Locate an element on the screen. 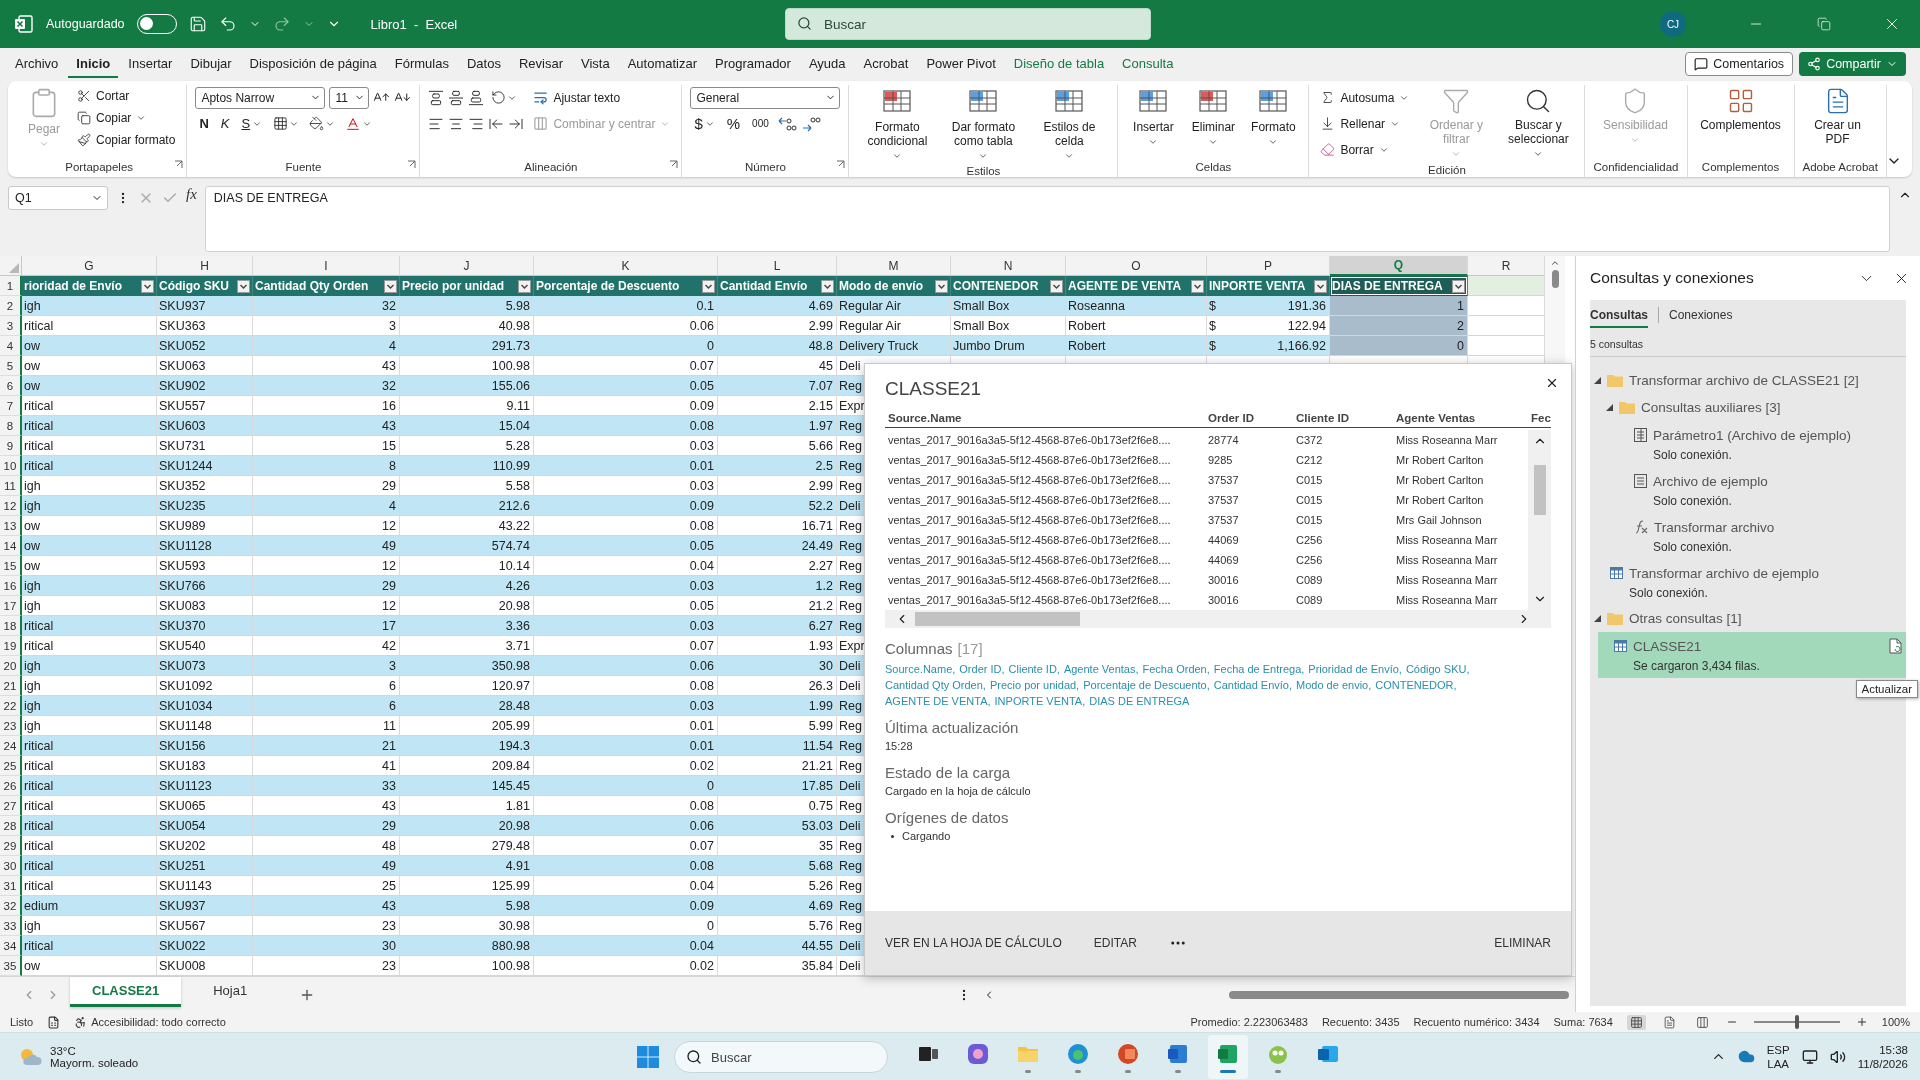  row-number: 9 is located at coordinates (11, 446).